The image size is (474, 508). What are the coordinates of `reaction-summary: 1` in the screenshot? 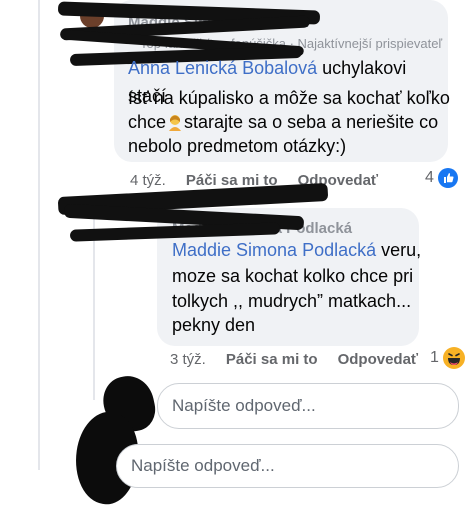 It's located at (447, 358).